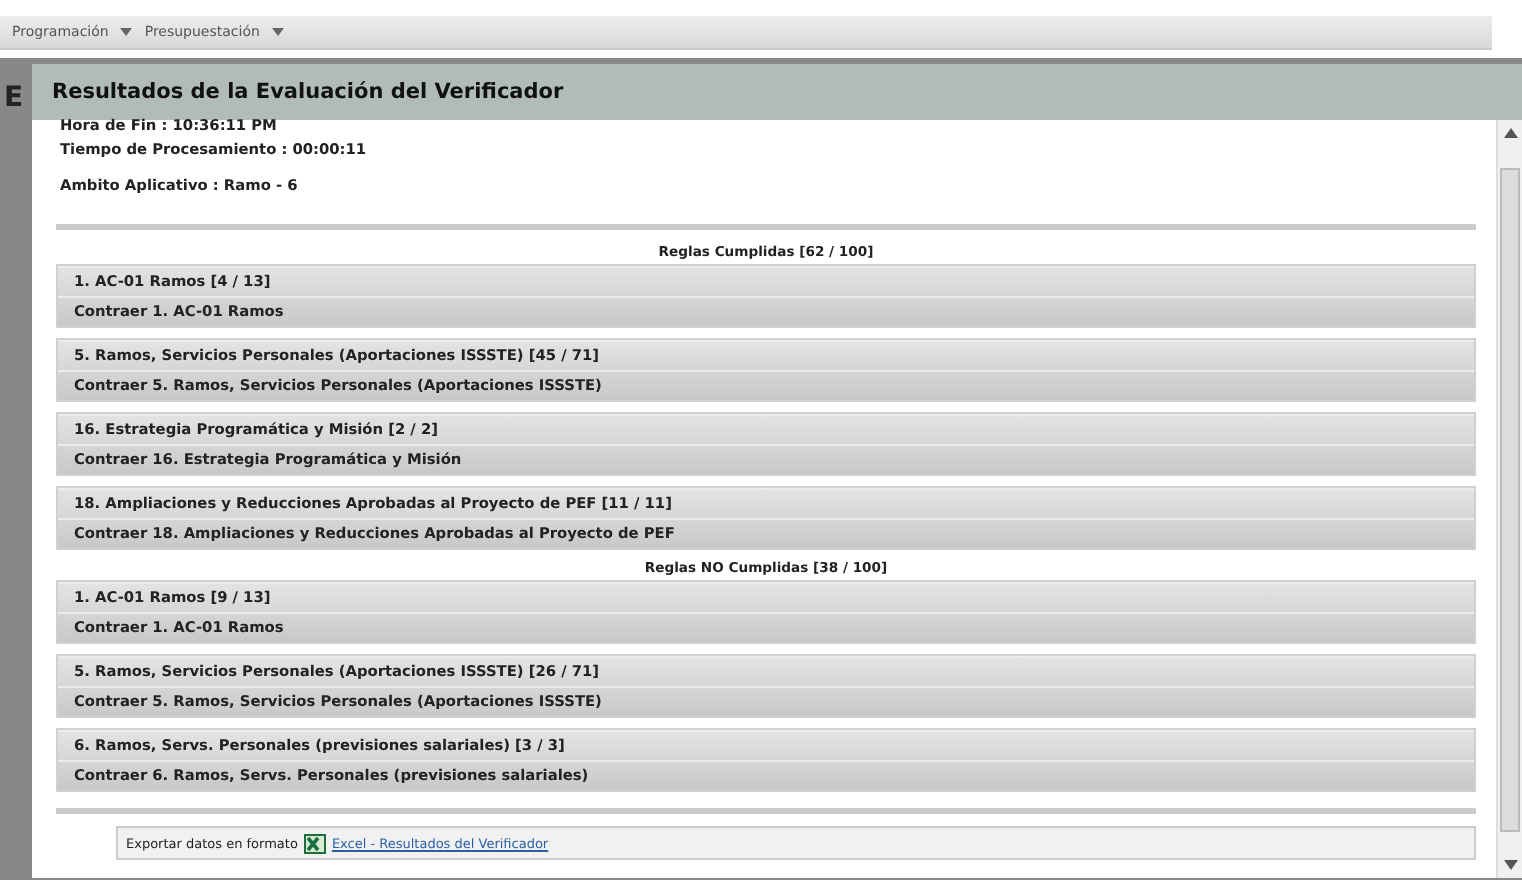 The image size is (1522, 880). What do you see at coordinates (314, 843) in the screenshot?
I see `spreadsheet-icon` at bounding box center [314, 843].